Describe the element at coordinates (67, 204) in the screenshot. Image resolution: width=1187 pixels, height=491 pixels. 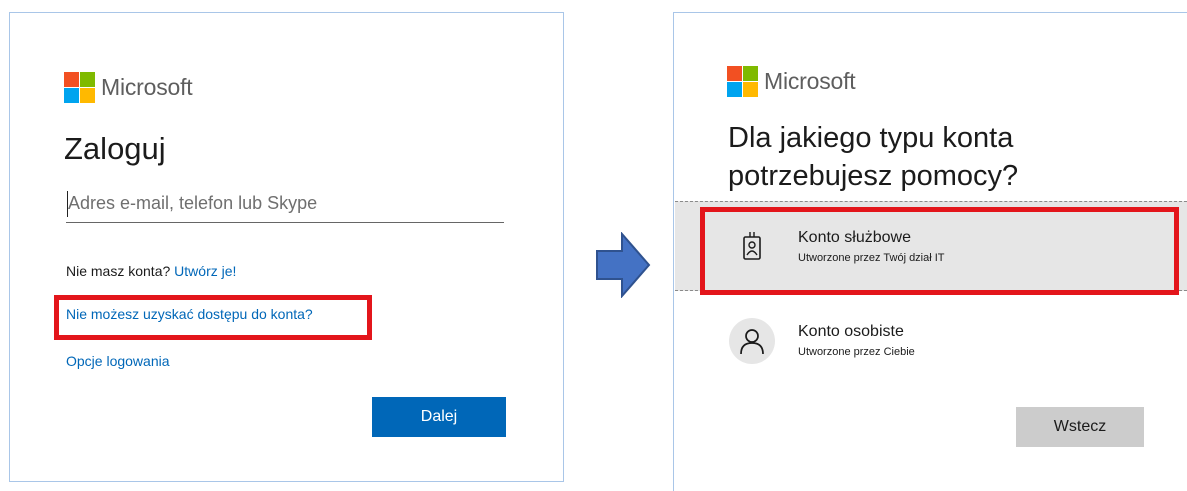
I see `text-caret` at that location.